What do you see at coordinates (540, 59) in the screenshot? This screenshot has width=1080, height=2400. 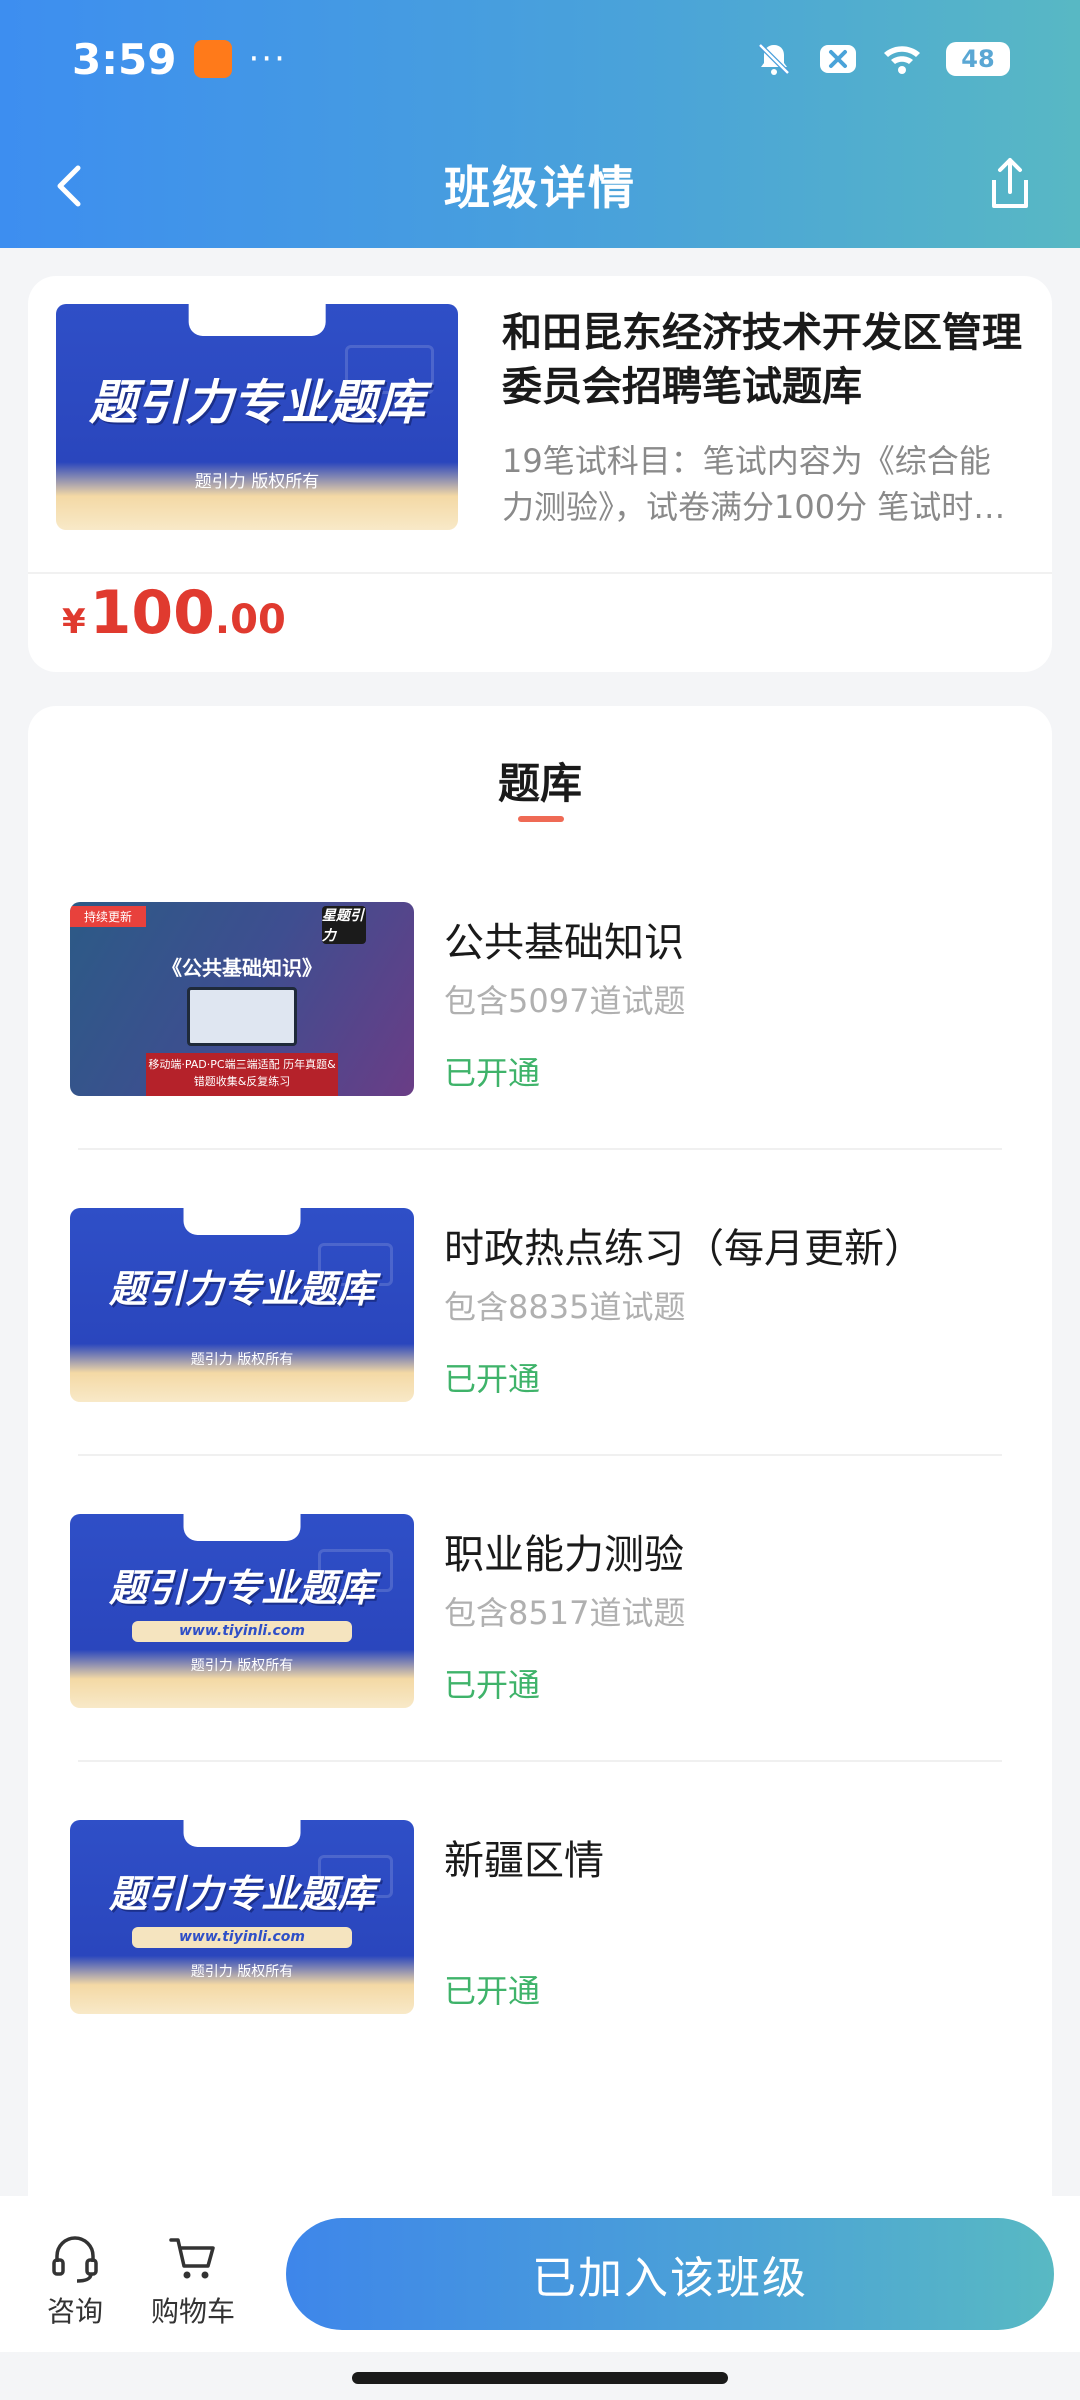 I see `status-bar: 3:59 ··· 48` at bounding box center [540, 59].